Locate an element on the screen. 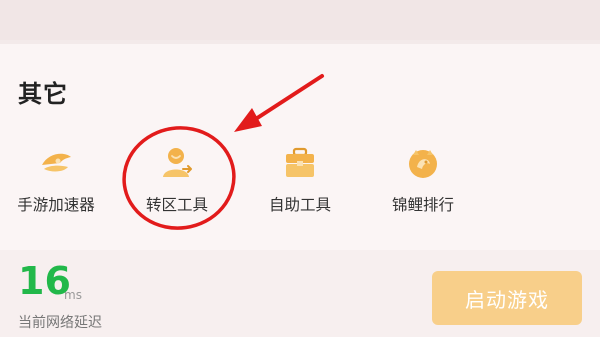 This screenshot has width=600, height=337. tool-label: 自助工具 is located at coordinates (299, 205).